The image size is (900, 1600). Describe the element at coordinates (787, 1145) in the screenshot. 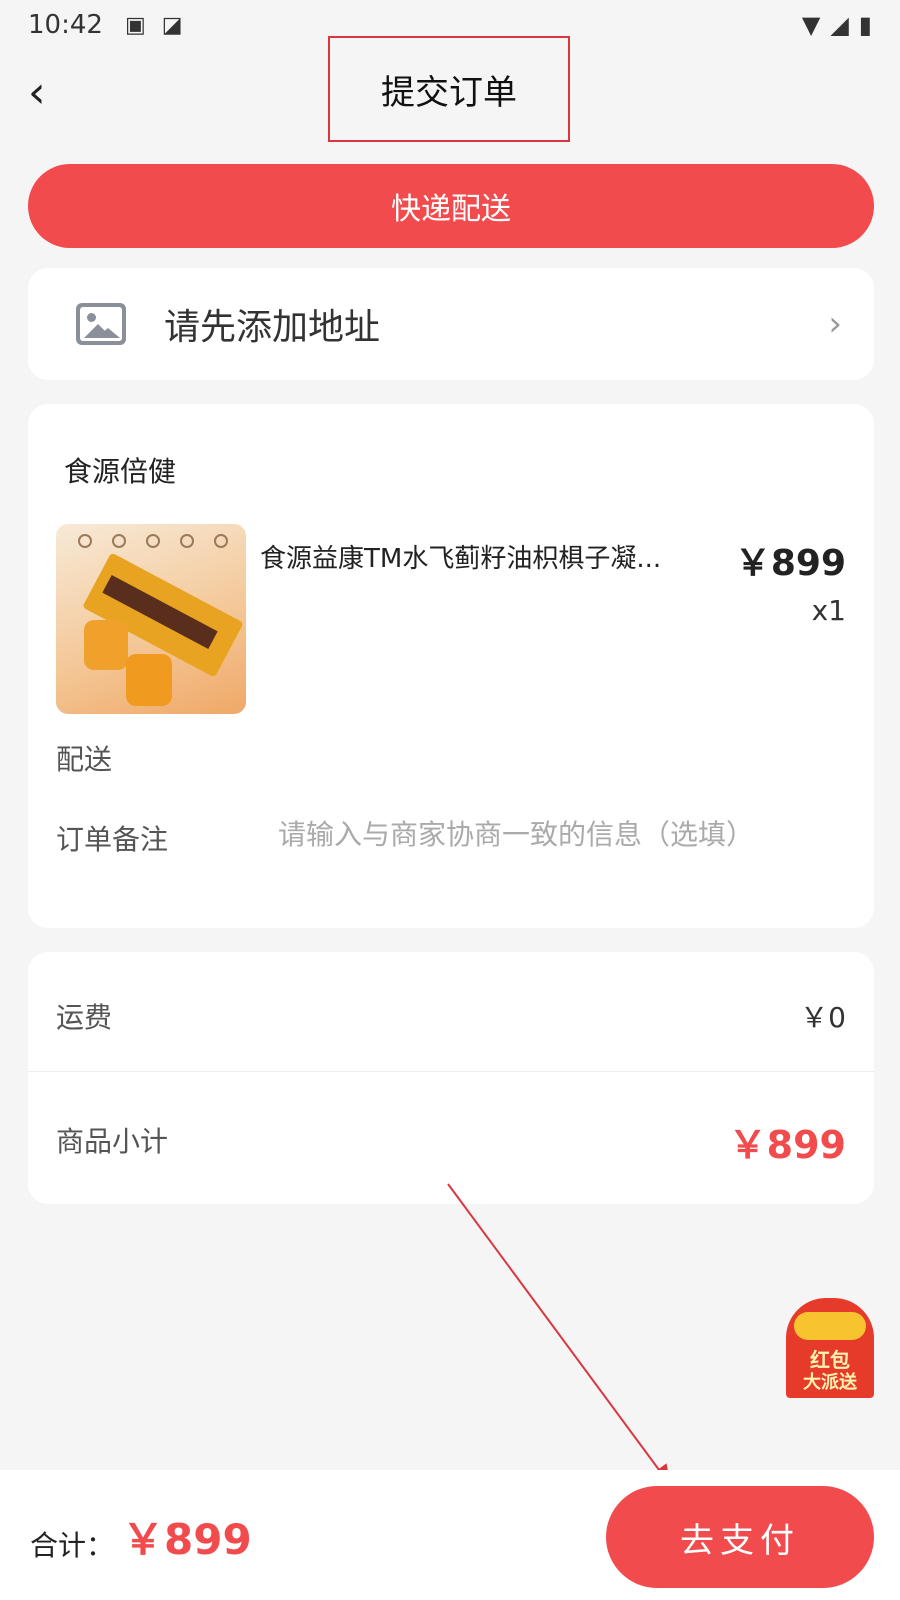

I see `subtotal-value: ￥899` at that location.